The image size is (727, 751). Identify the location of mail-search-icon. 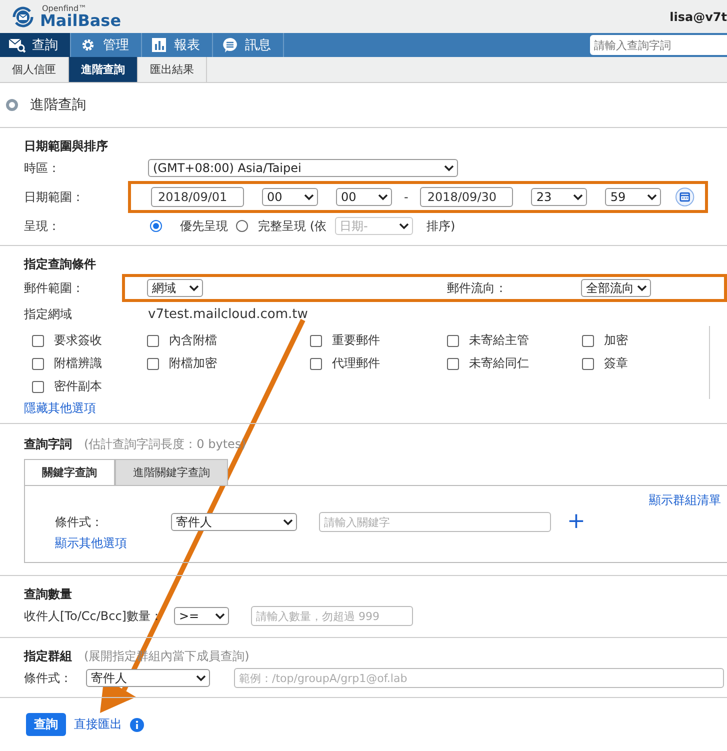
(17, 45).